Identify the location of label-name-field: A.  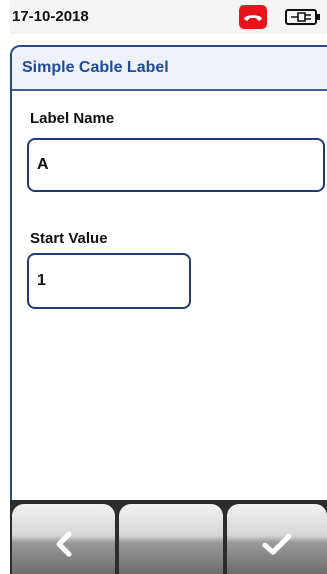
(176, 165).